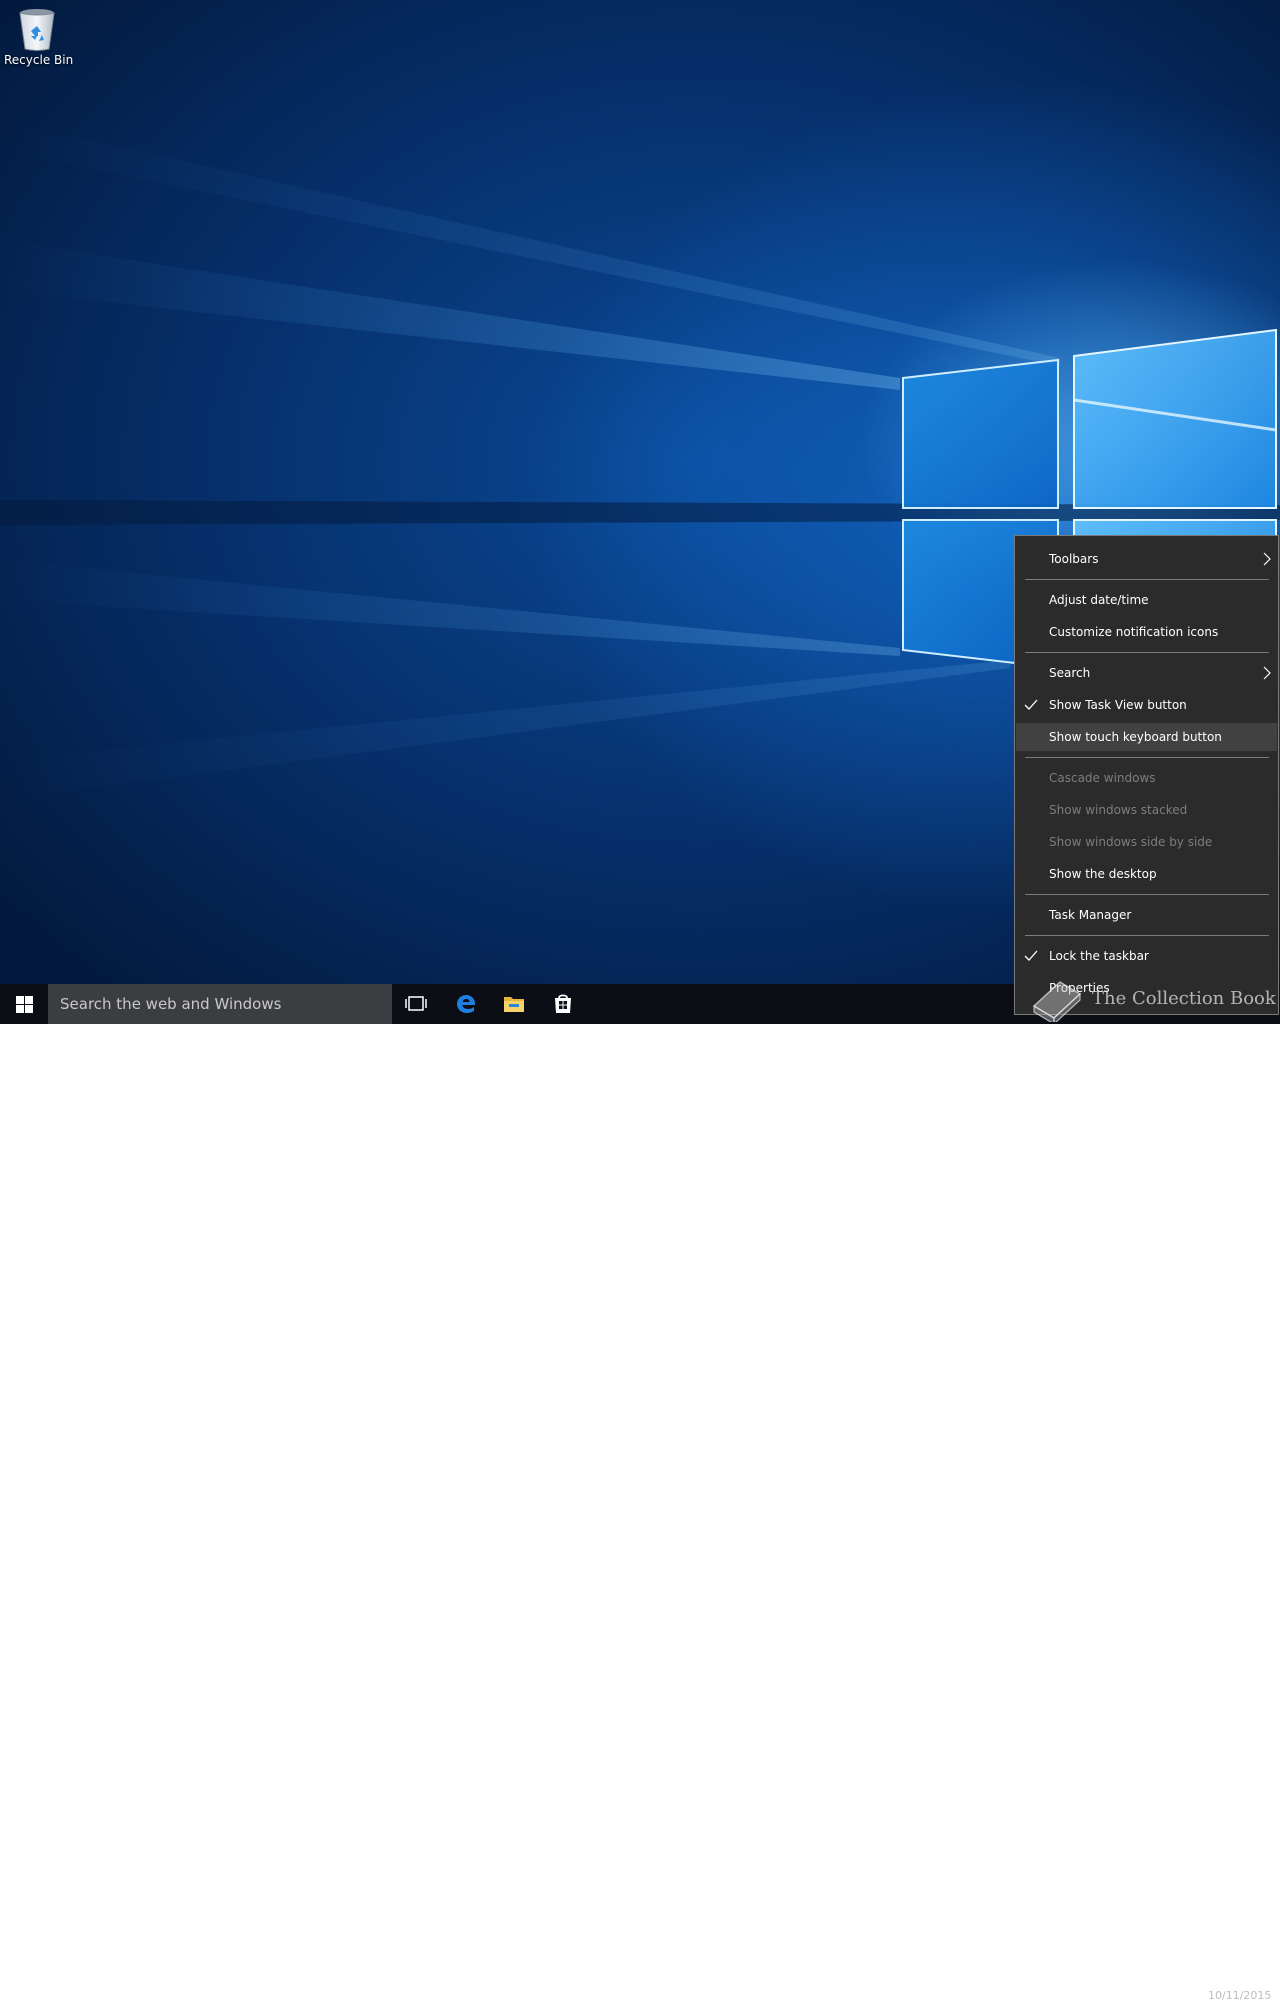 The height and width of the screenshot is (2002, 1280). I want to click on menu-item-label: Cascade windows, so click(1102, 778).